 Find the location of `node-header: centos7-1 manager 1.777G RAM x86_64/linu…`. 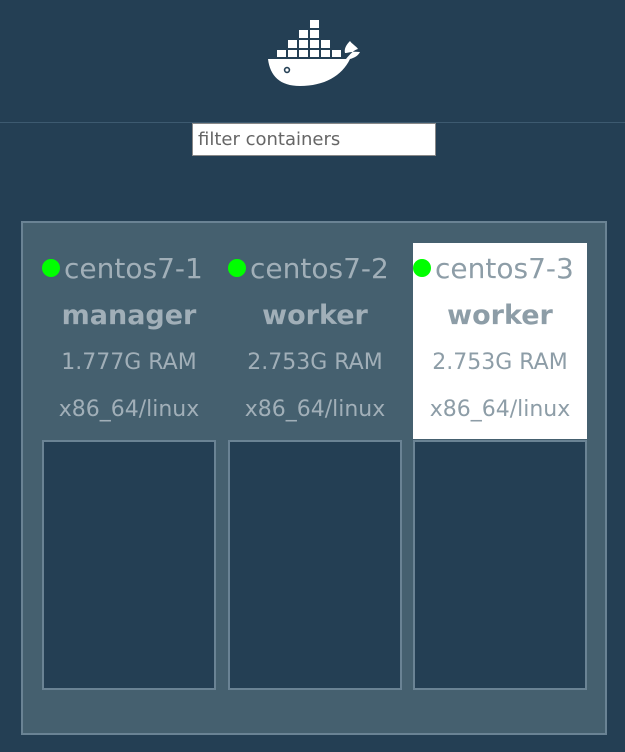

node-header: centos7-1 manager 1.777G RAM x86_64/linu… is located at coordinates (129, 341).